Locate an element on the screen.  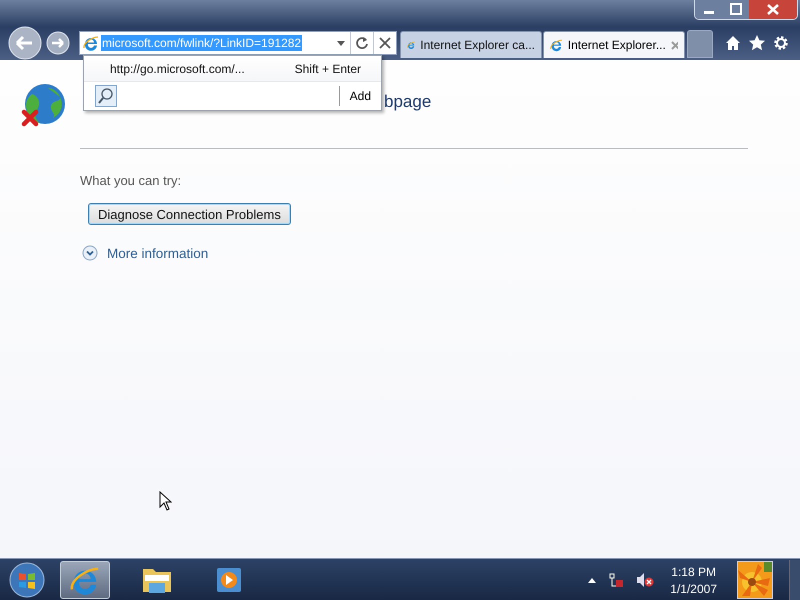
shortcut-text: Shift + Enter is located at coordinates (327, 69).